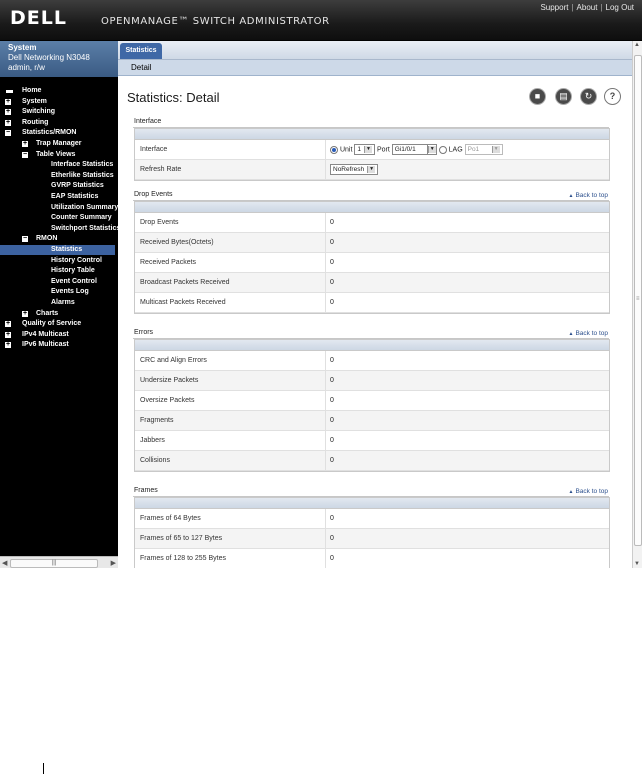 Image resolution: width=642 pixels, height=774 pixels. Describe the element at coordinates (442, 149) in the screenshot. I see `lag-radio` at that location.